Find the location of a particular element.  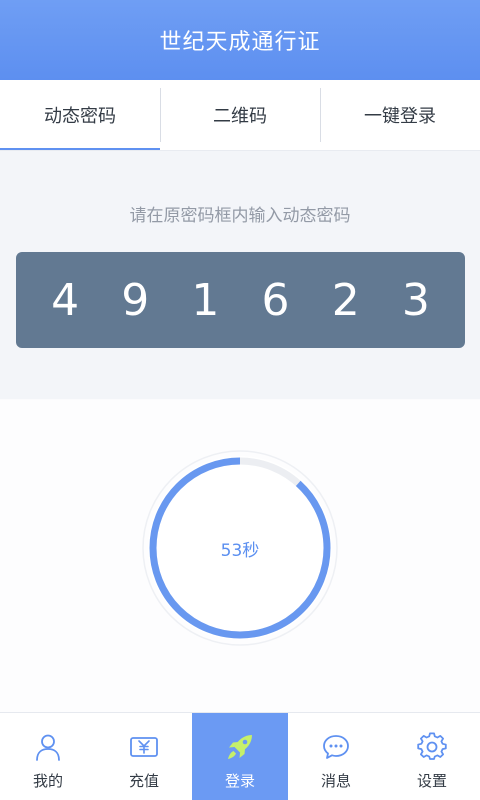

header-title: 世纪天成通行证 is located at coordinates (240, 42).